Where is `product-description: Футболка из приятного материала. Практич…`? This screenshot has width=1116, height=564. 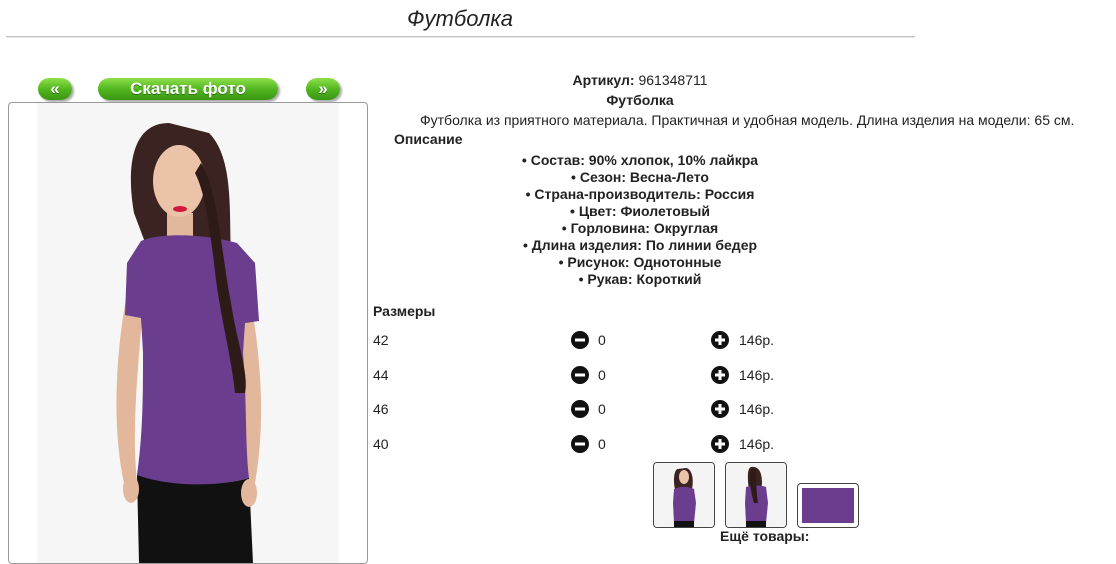
product-description: Футболка из приятного материала. Практич… is located at coordinates (747, 120).